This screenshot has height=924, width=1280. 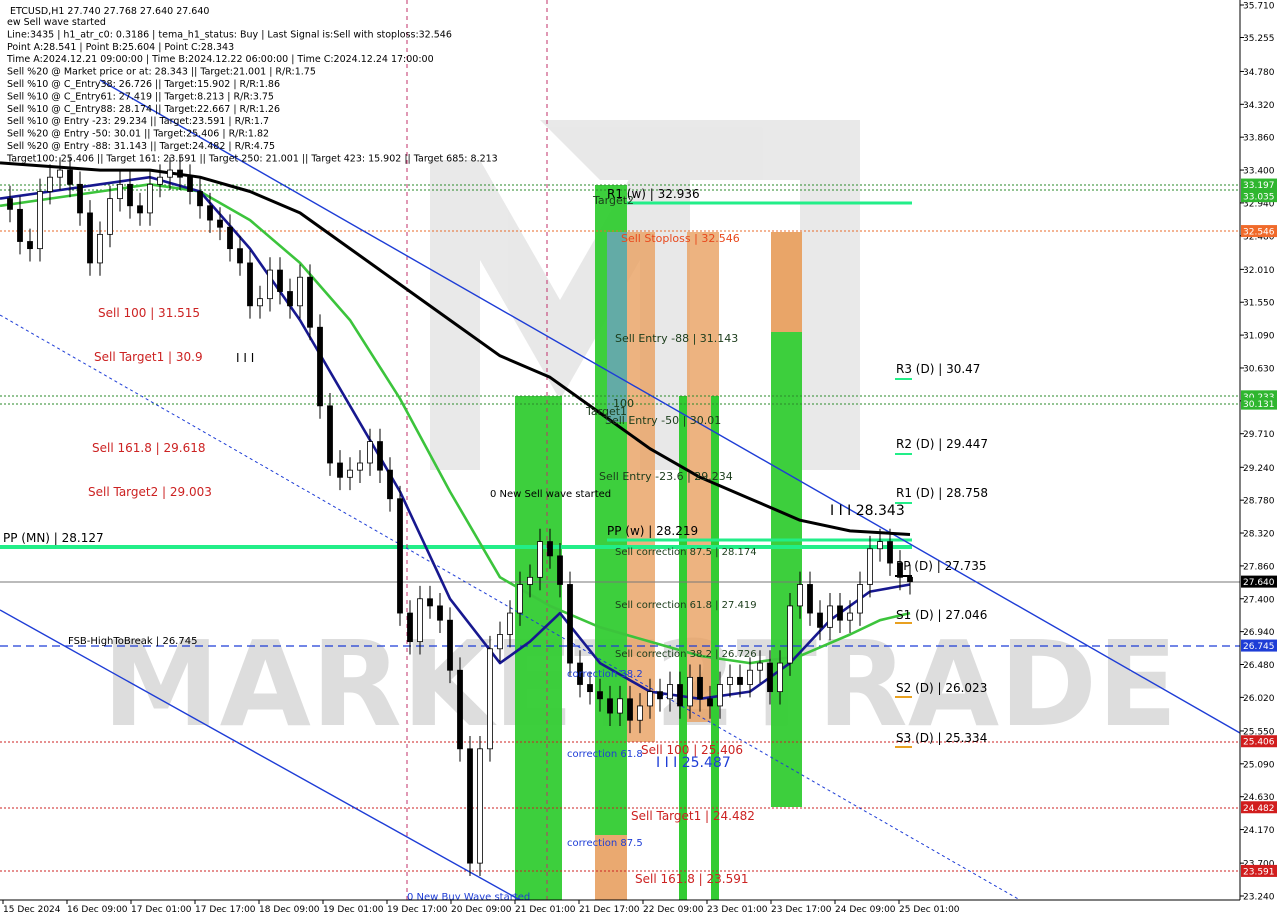 What do you see at coordinates (1259, 872) in the screenshot?
I see `price-badge-label: 23.591` at bounding box center [1259, 872].